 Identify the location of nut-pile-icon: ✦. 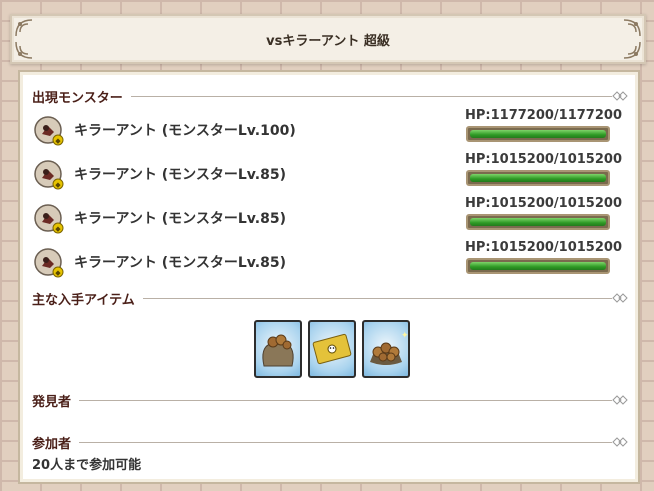
(386, 349).